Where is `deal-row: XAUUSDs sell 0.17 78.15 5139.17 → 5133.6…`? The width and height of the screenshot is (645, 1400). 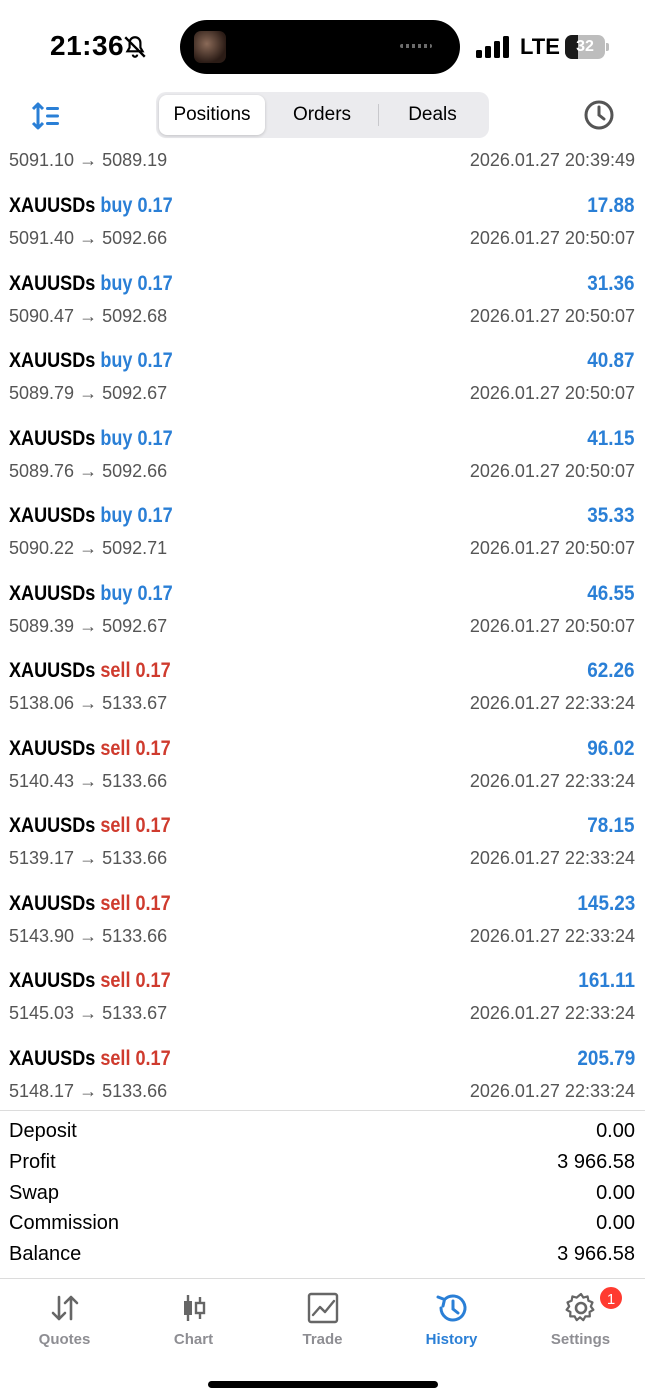
deal-row: XAUUSDs sell 0.17 78.15 5139.17 → 5133.6… is located at coordinates (322, 843).